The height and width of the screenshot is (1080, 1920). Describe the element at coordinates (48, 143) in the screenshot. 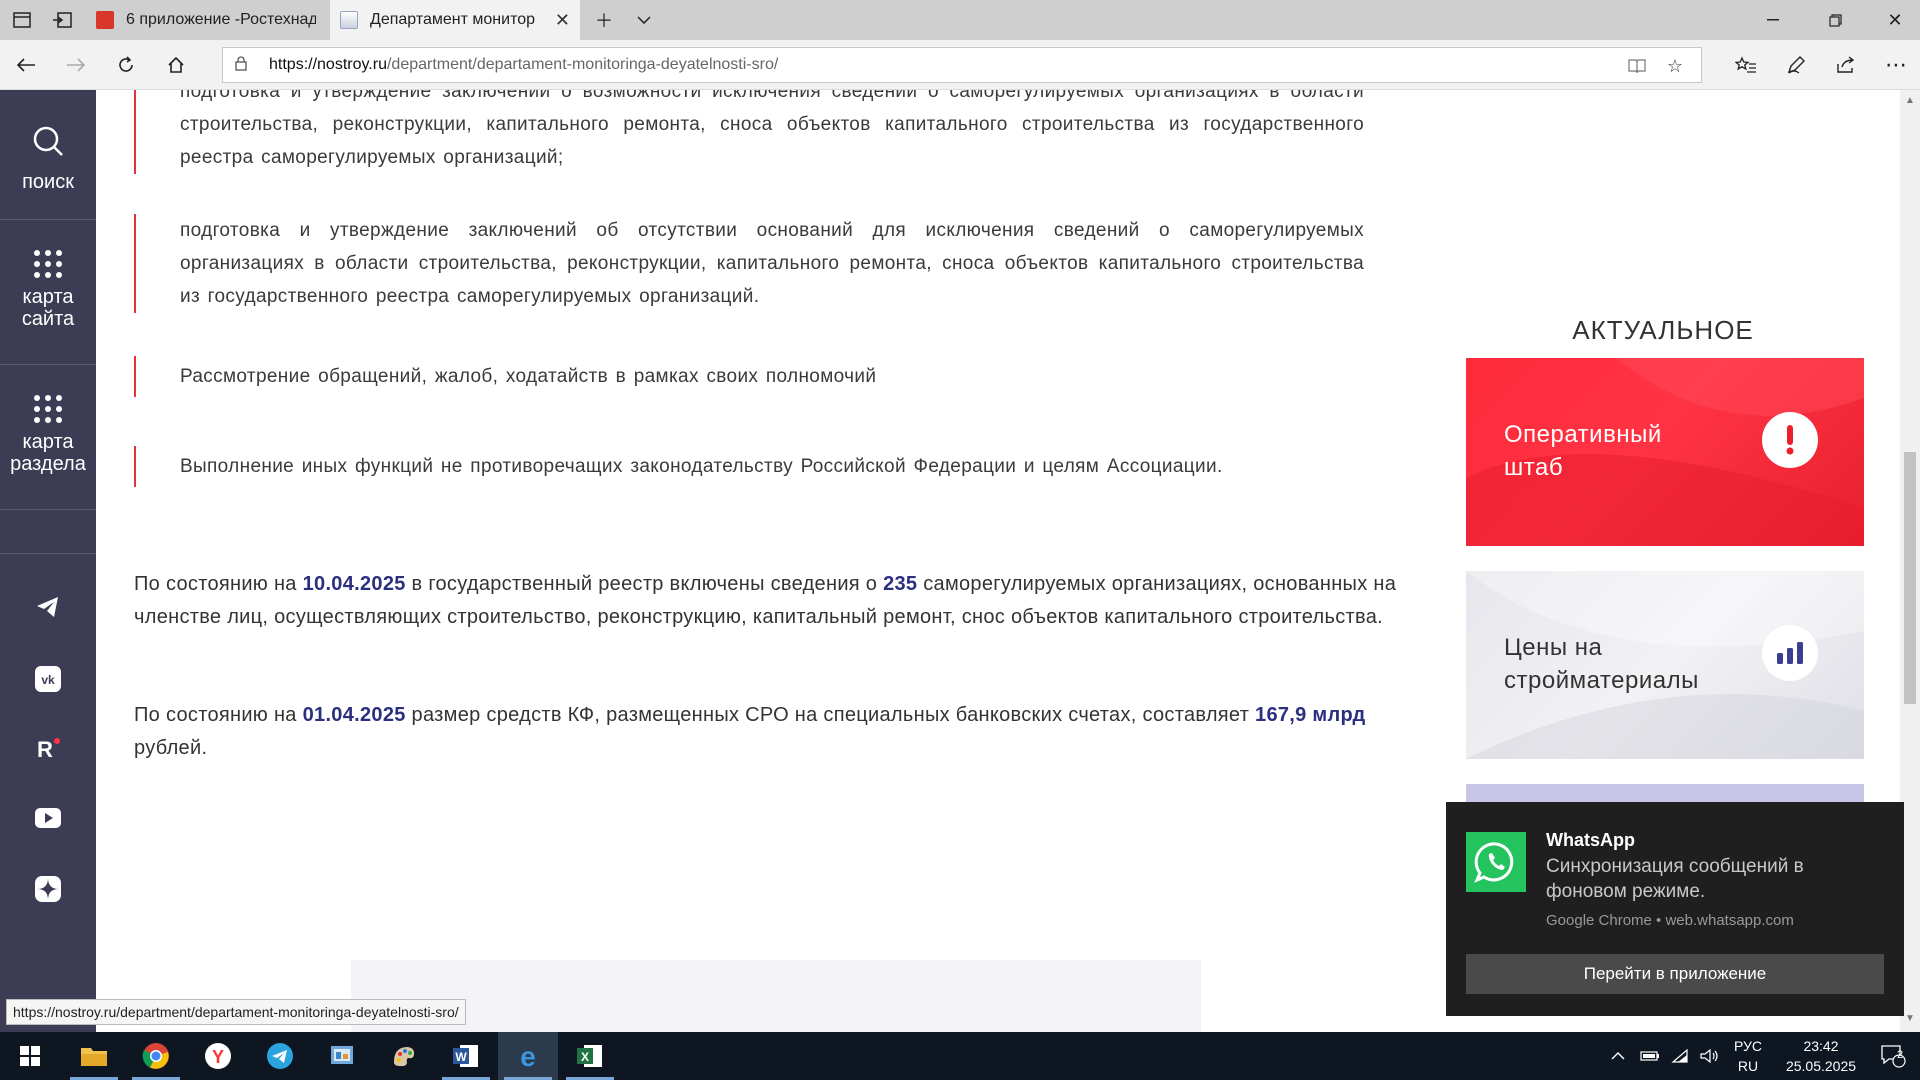

I see `search-icon` at that location.